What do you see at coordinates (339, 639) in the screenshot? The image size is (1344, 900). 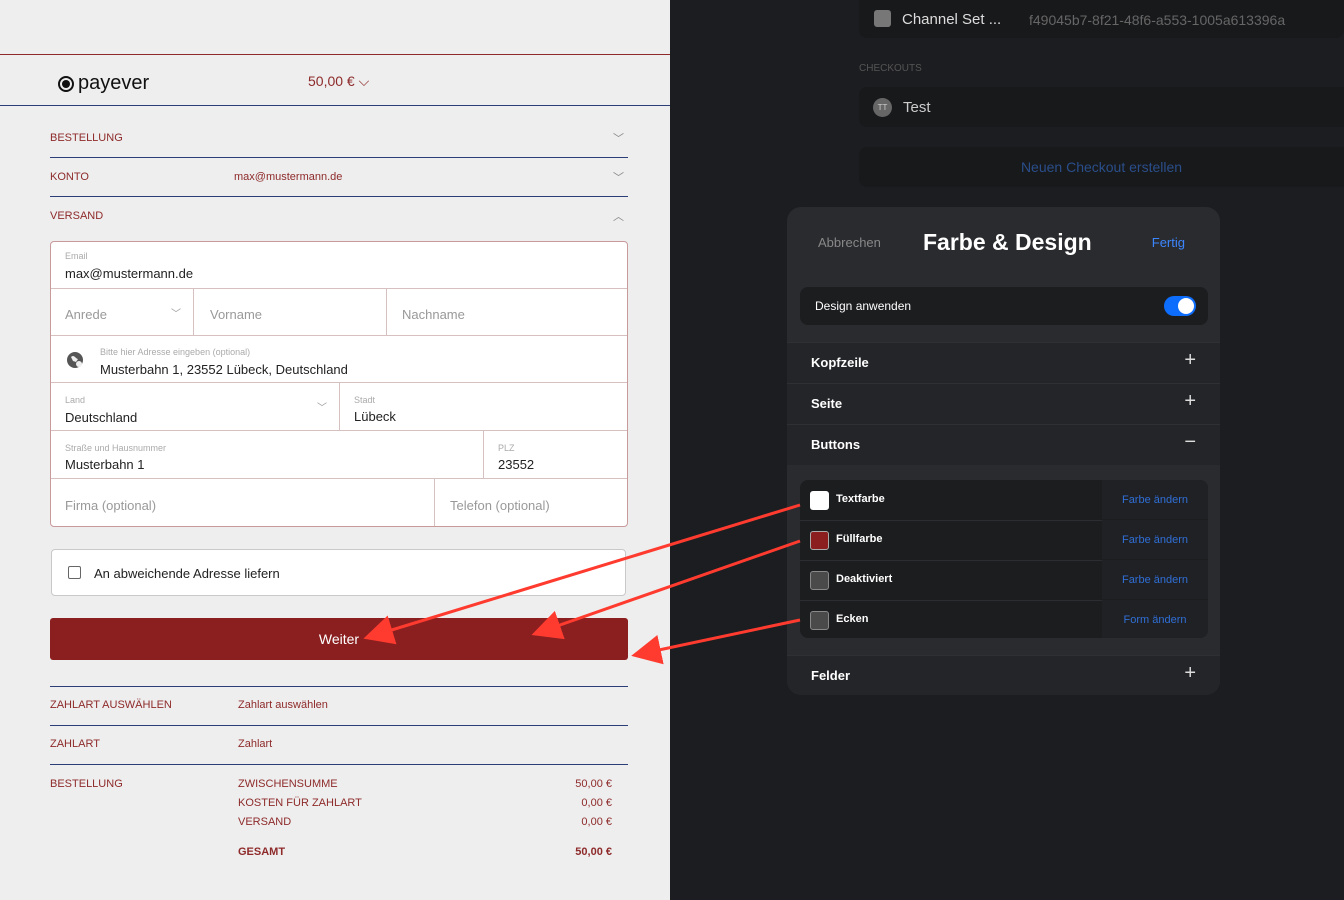 I see `weiter-button: Weiter` at bounding box center [339, 639].